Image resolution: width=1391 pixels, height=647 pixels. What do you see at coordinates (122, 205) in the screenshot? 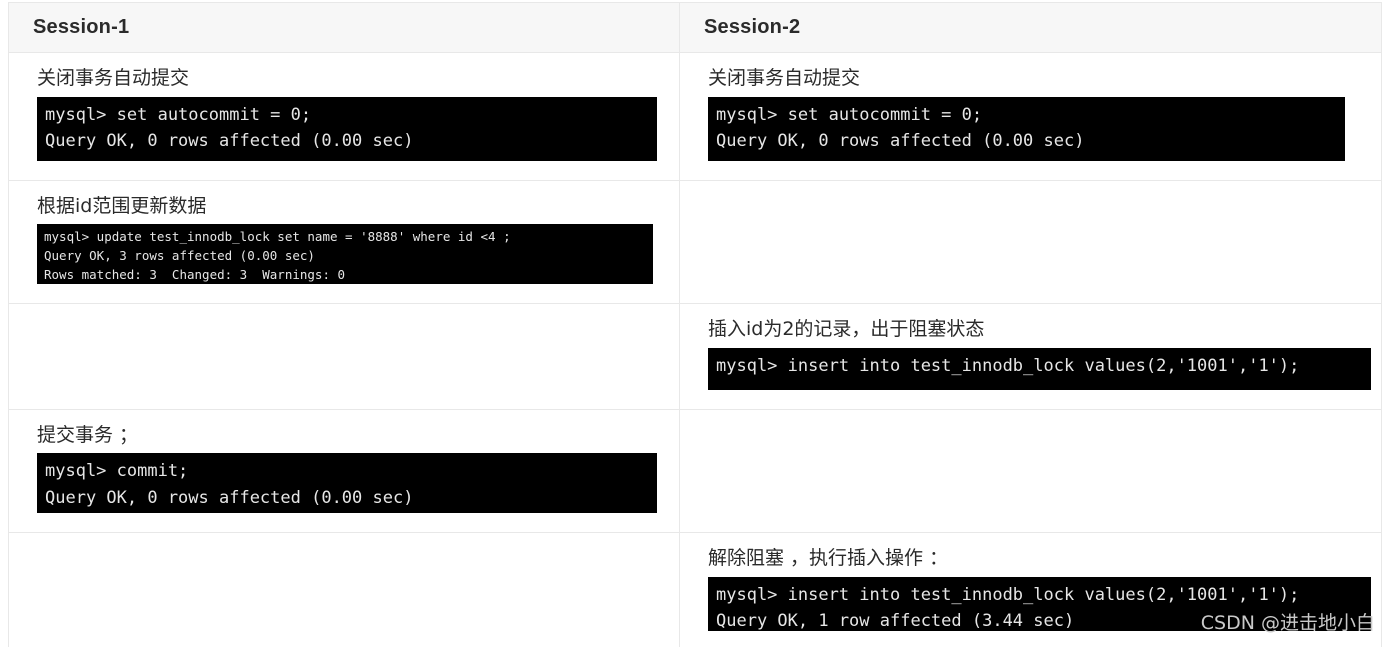
I see `caption-text: 根据id范围更新数据` at bounding box center [122, 205].